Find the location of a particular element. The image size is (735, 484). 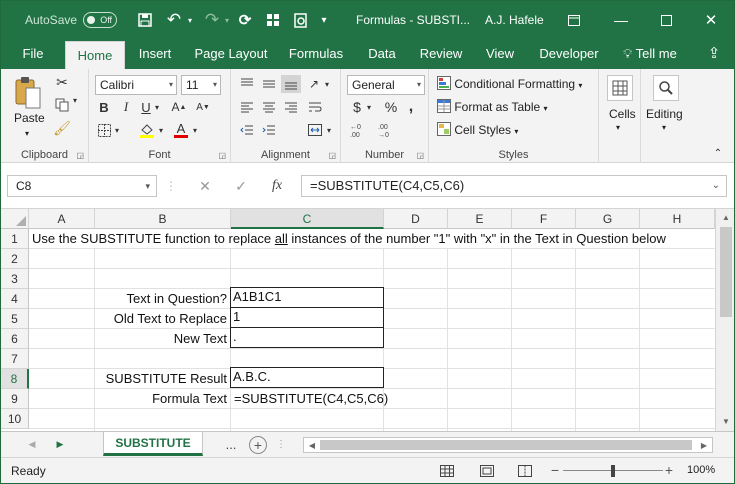

tab-review: Review is located at coordinates (441, 54).